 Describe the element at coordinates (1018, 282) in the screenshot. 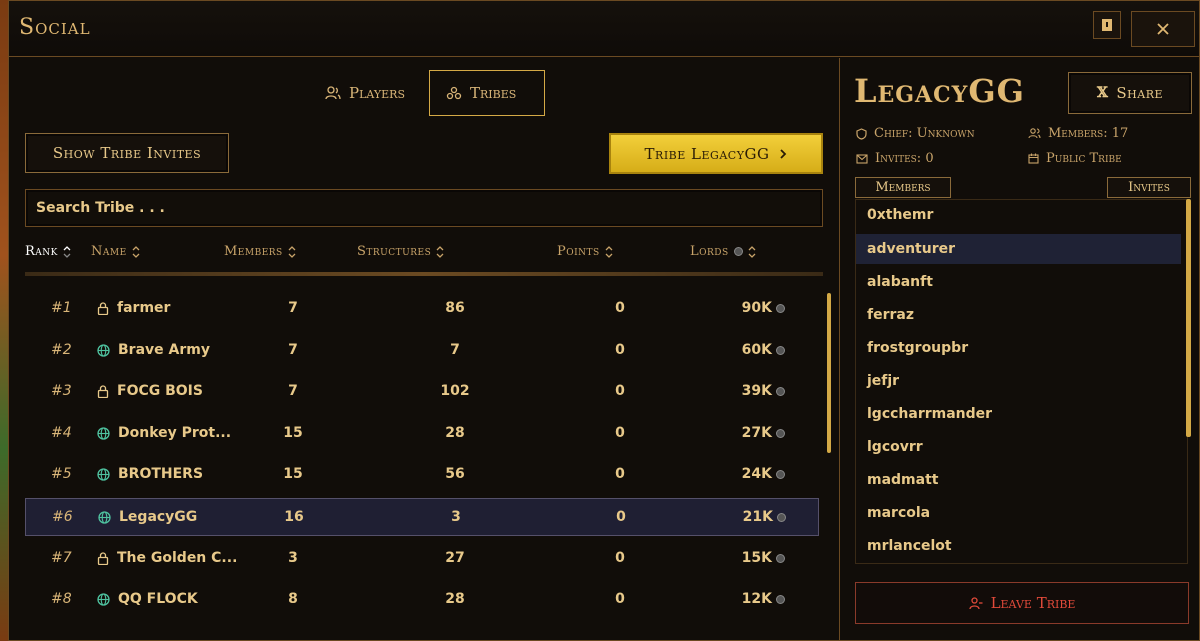

I see `list-item: alabanft` at that location.